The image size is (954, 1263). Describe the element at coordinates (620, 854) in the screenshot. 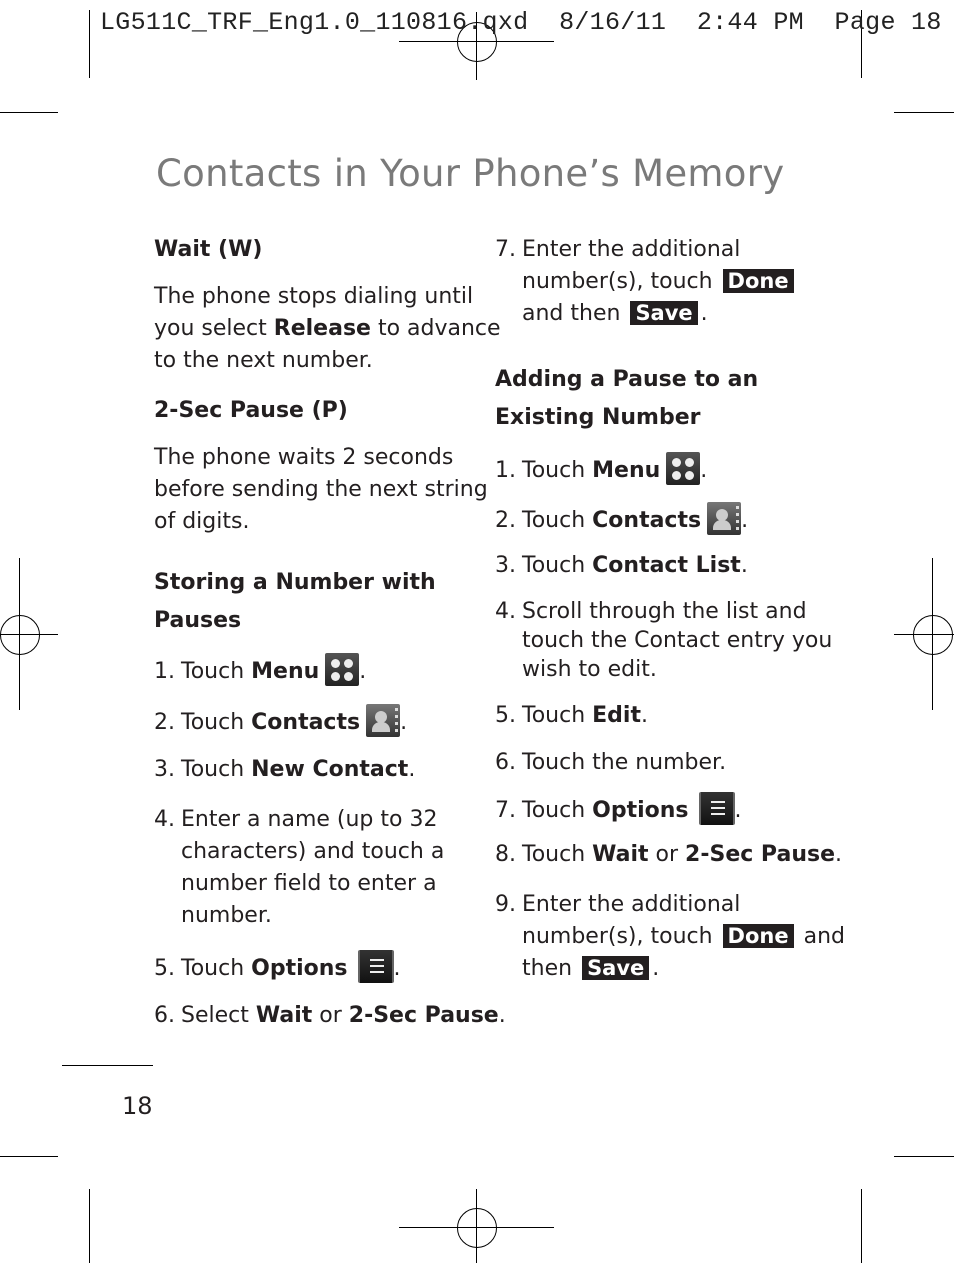

I see `wait-keyword: Wait` at that location.